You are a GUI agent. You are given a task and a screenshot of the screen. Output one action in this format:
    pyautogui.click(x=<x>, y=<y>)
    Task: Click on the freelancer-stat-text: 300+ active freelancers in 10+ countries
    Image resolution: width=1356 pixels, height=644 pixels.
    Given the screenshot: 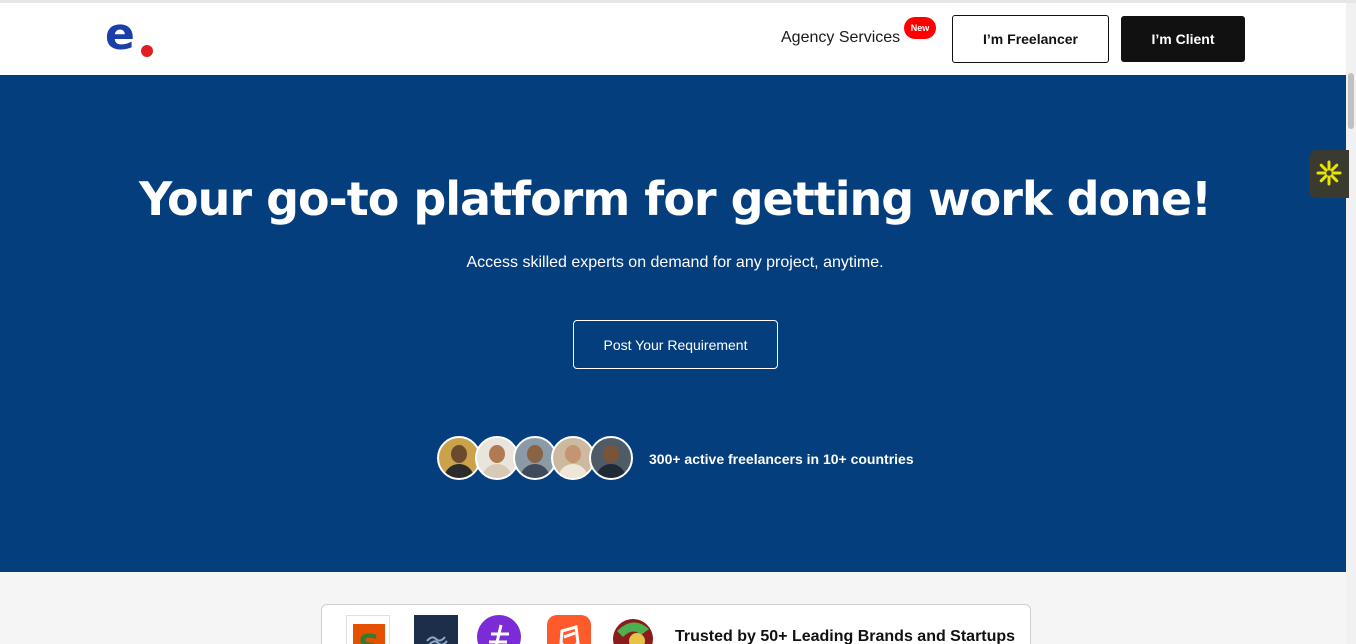 What is the action you would take?
    pyautogui.click(x=781, y=459)
    